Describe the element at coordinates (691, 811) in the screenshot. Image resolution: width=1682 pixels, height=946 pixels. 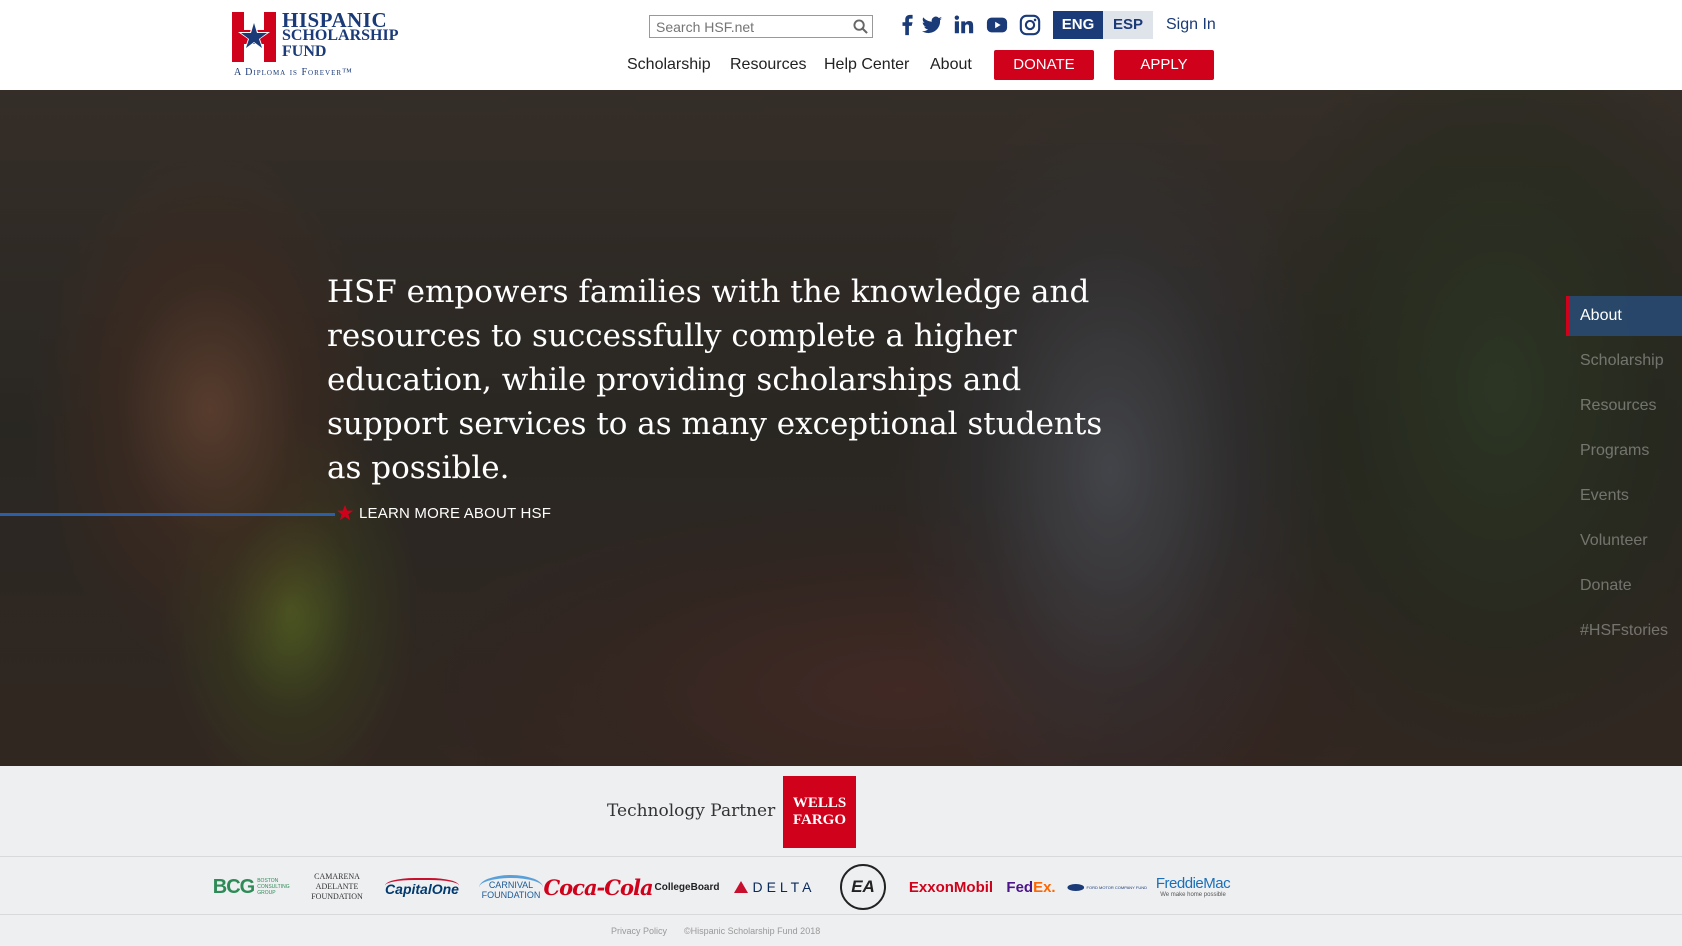
I see `technology-partner-label: Technology Partner` at that location.